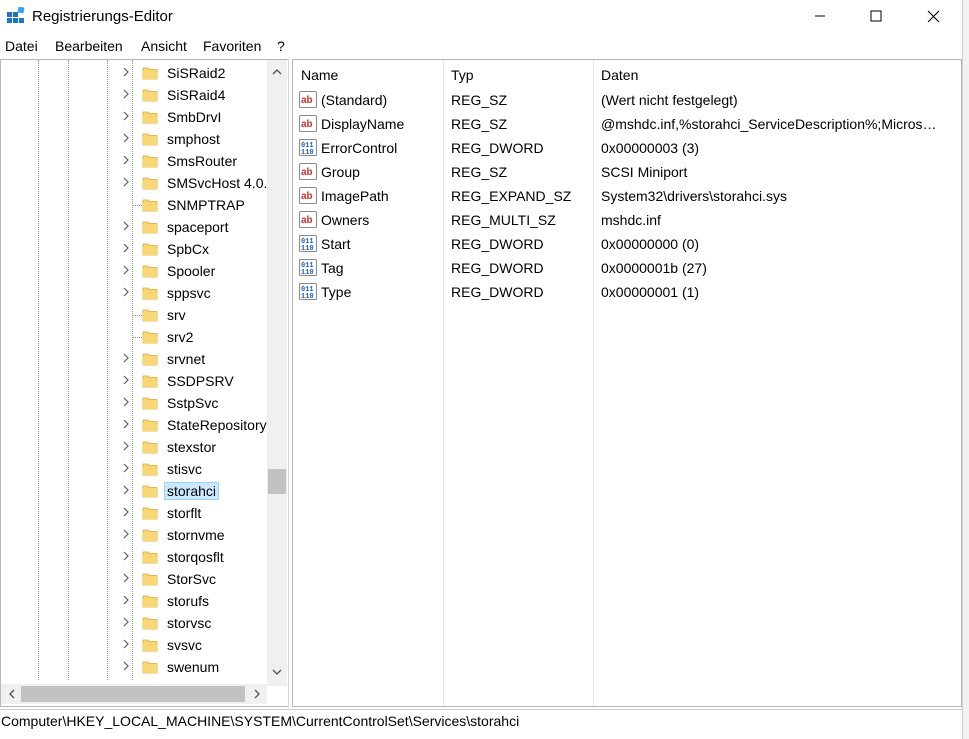 Image resolution: width=969 pixels, height=739 pixels. I want to click on tree-item-label: stisvc, so click(184, 469).